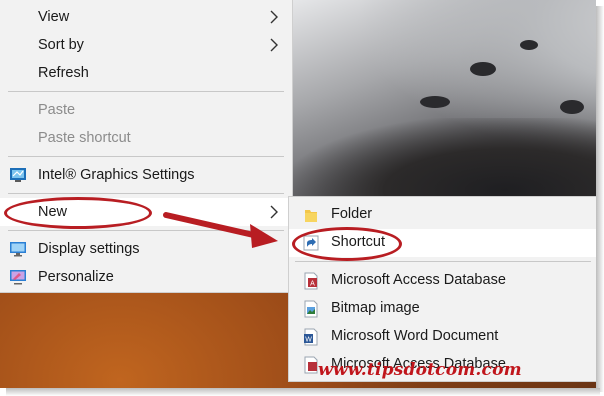 The width and height of the screenshot is (604, 396). I want to click on annotation-arrow-icon, so click(220, 230).